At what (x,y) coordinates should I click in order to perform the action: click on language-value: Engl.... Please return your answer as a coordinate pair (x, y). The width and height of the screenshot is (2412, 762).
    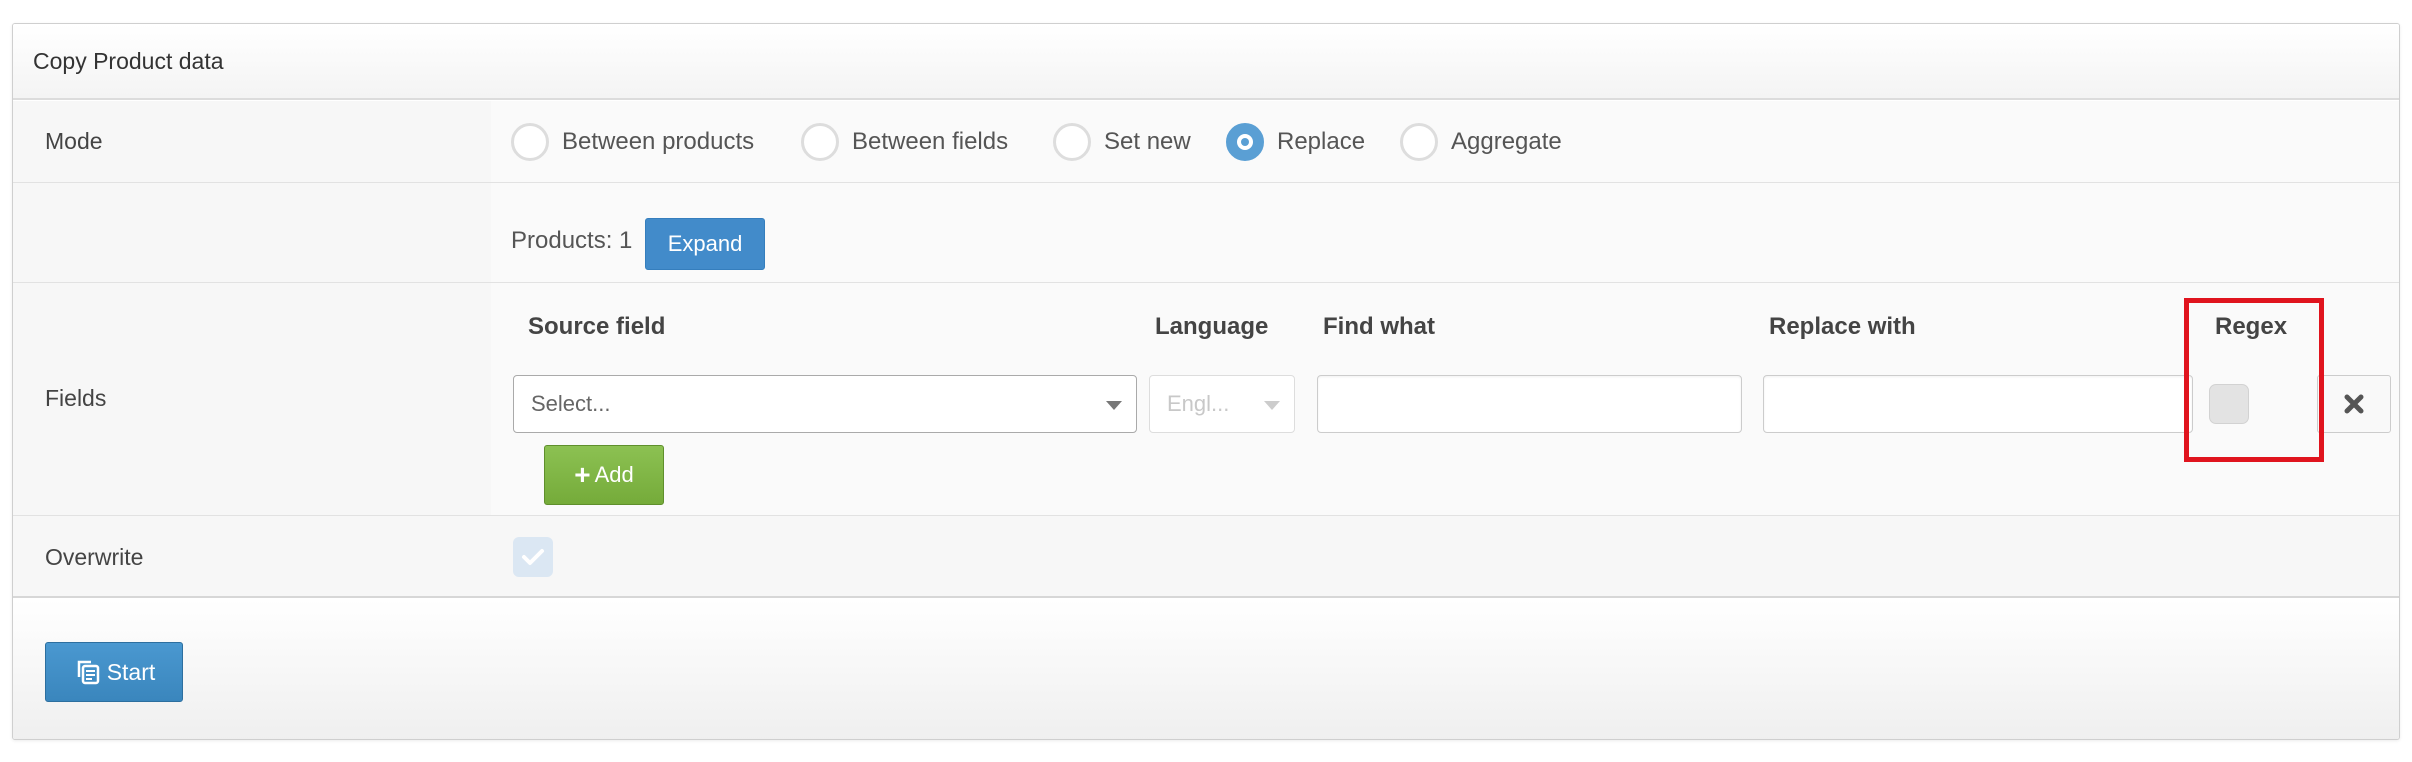
    Looking at the image, I should click on (1198, 403).